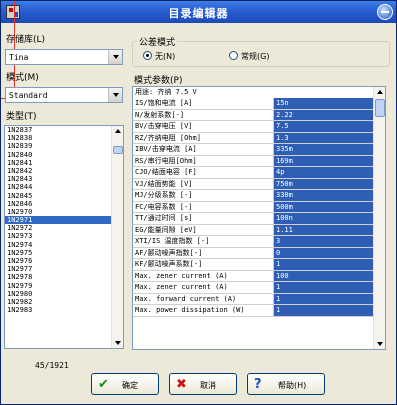 This screenshot has width=397, height=405. Describe the element at coordinates (323, 183) in the screenshot. I see `param-value: 750m` at that location.